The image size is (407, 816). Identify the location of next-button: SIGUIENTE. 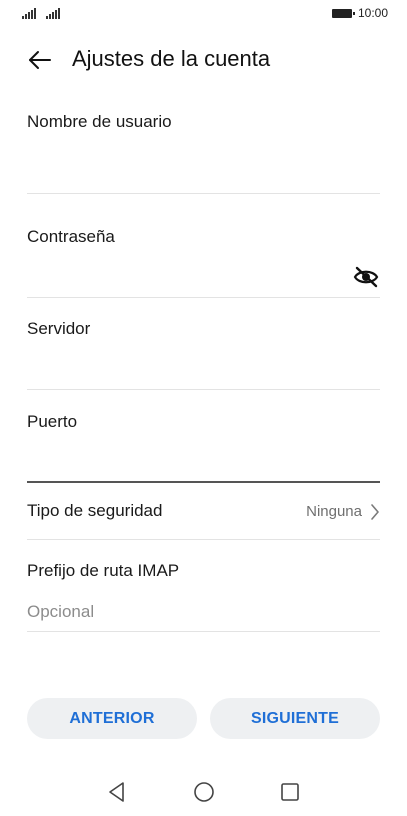
(295, 718).